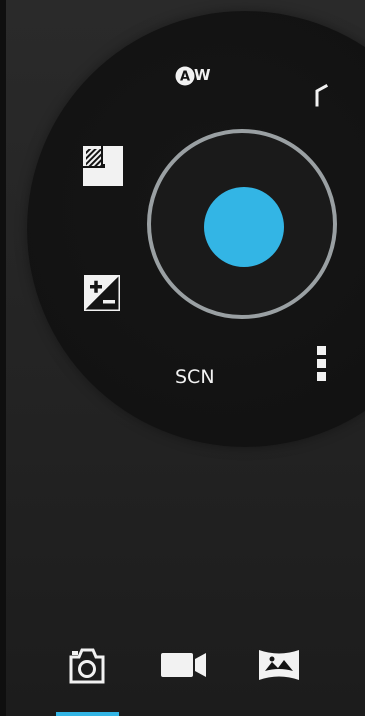  Describe the element at coordinates (322, 95) in the screenshot. I see `flash-icon` at that location.